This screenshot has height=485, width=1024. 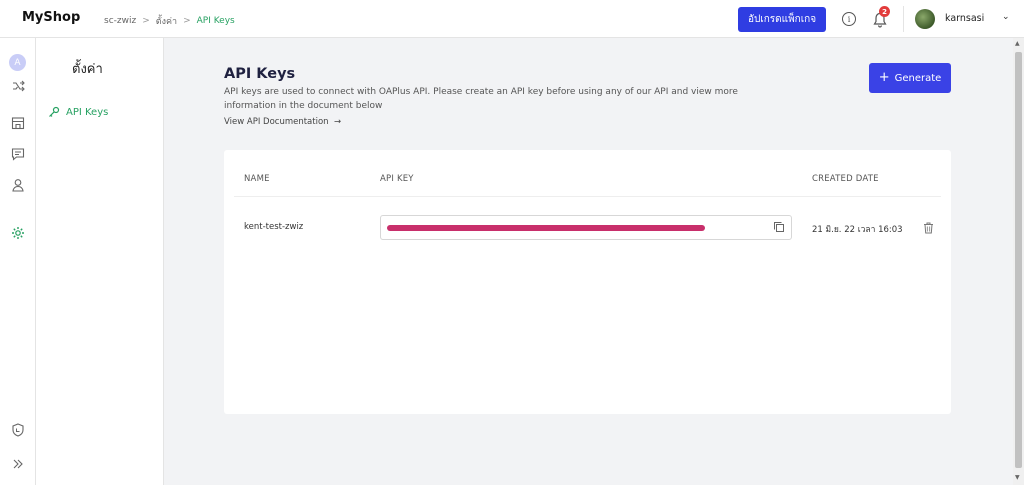 What do you see at coordinates (18, 185) in the screenshot?
I see `user-icon` at bounding box center [18, 185].